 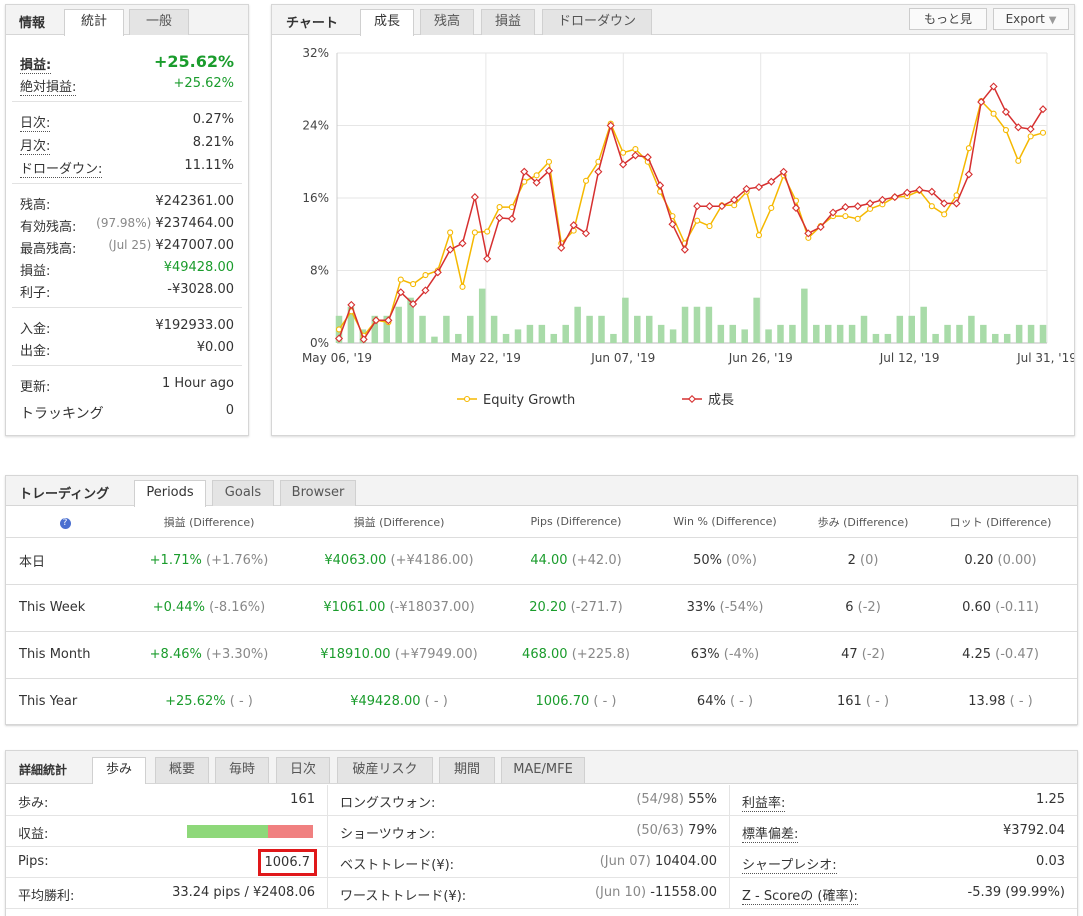 What do you see at coordinates (209, 561) in the screenshot?
I see `table-cell: +1.71% (+1.76%)` at bounding box center [209, 561].